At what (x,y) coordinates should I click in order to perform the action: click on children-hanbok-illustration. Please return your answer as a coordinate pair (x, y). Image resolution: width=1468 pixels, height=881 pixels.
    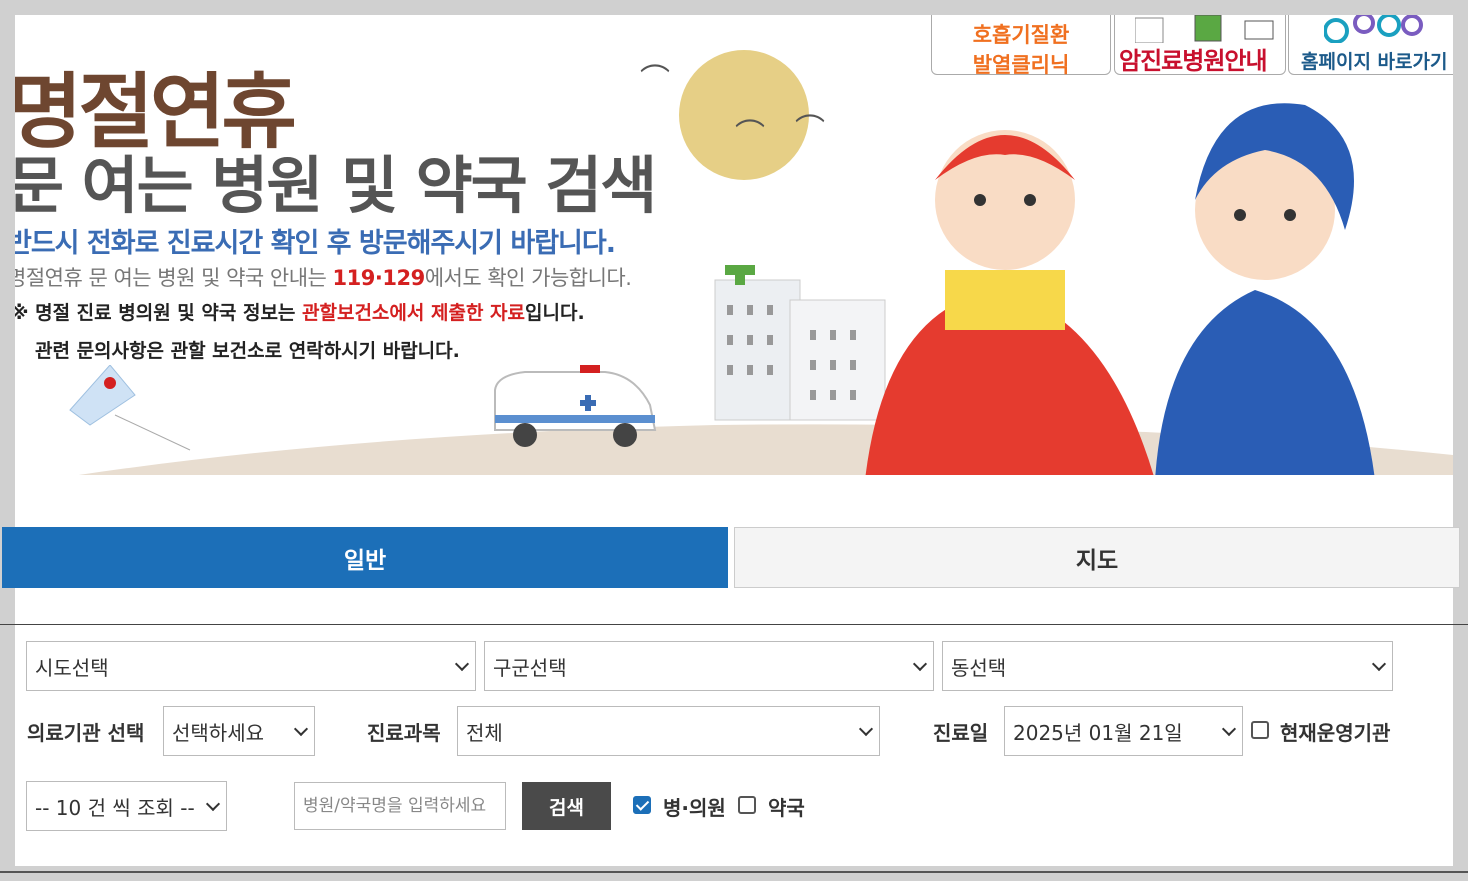
    Looking at the image, I should click on (1120, 289).